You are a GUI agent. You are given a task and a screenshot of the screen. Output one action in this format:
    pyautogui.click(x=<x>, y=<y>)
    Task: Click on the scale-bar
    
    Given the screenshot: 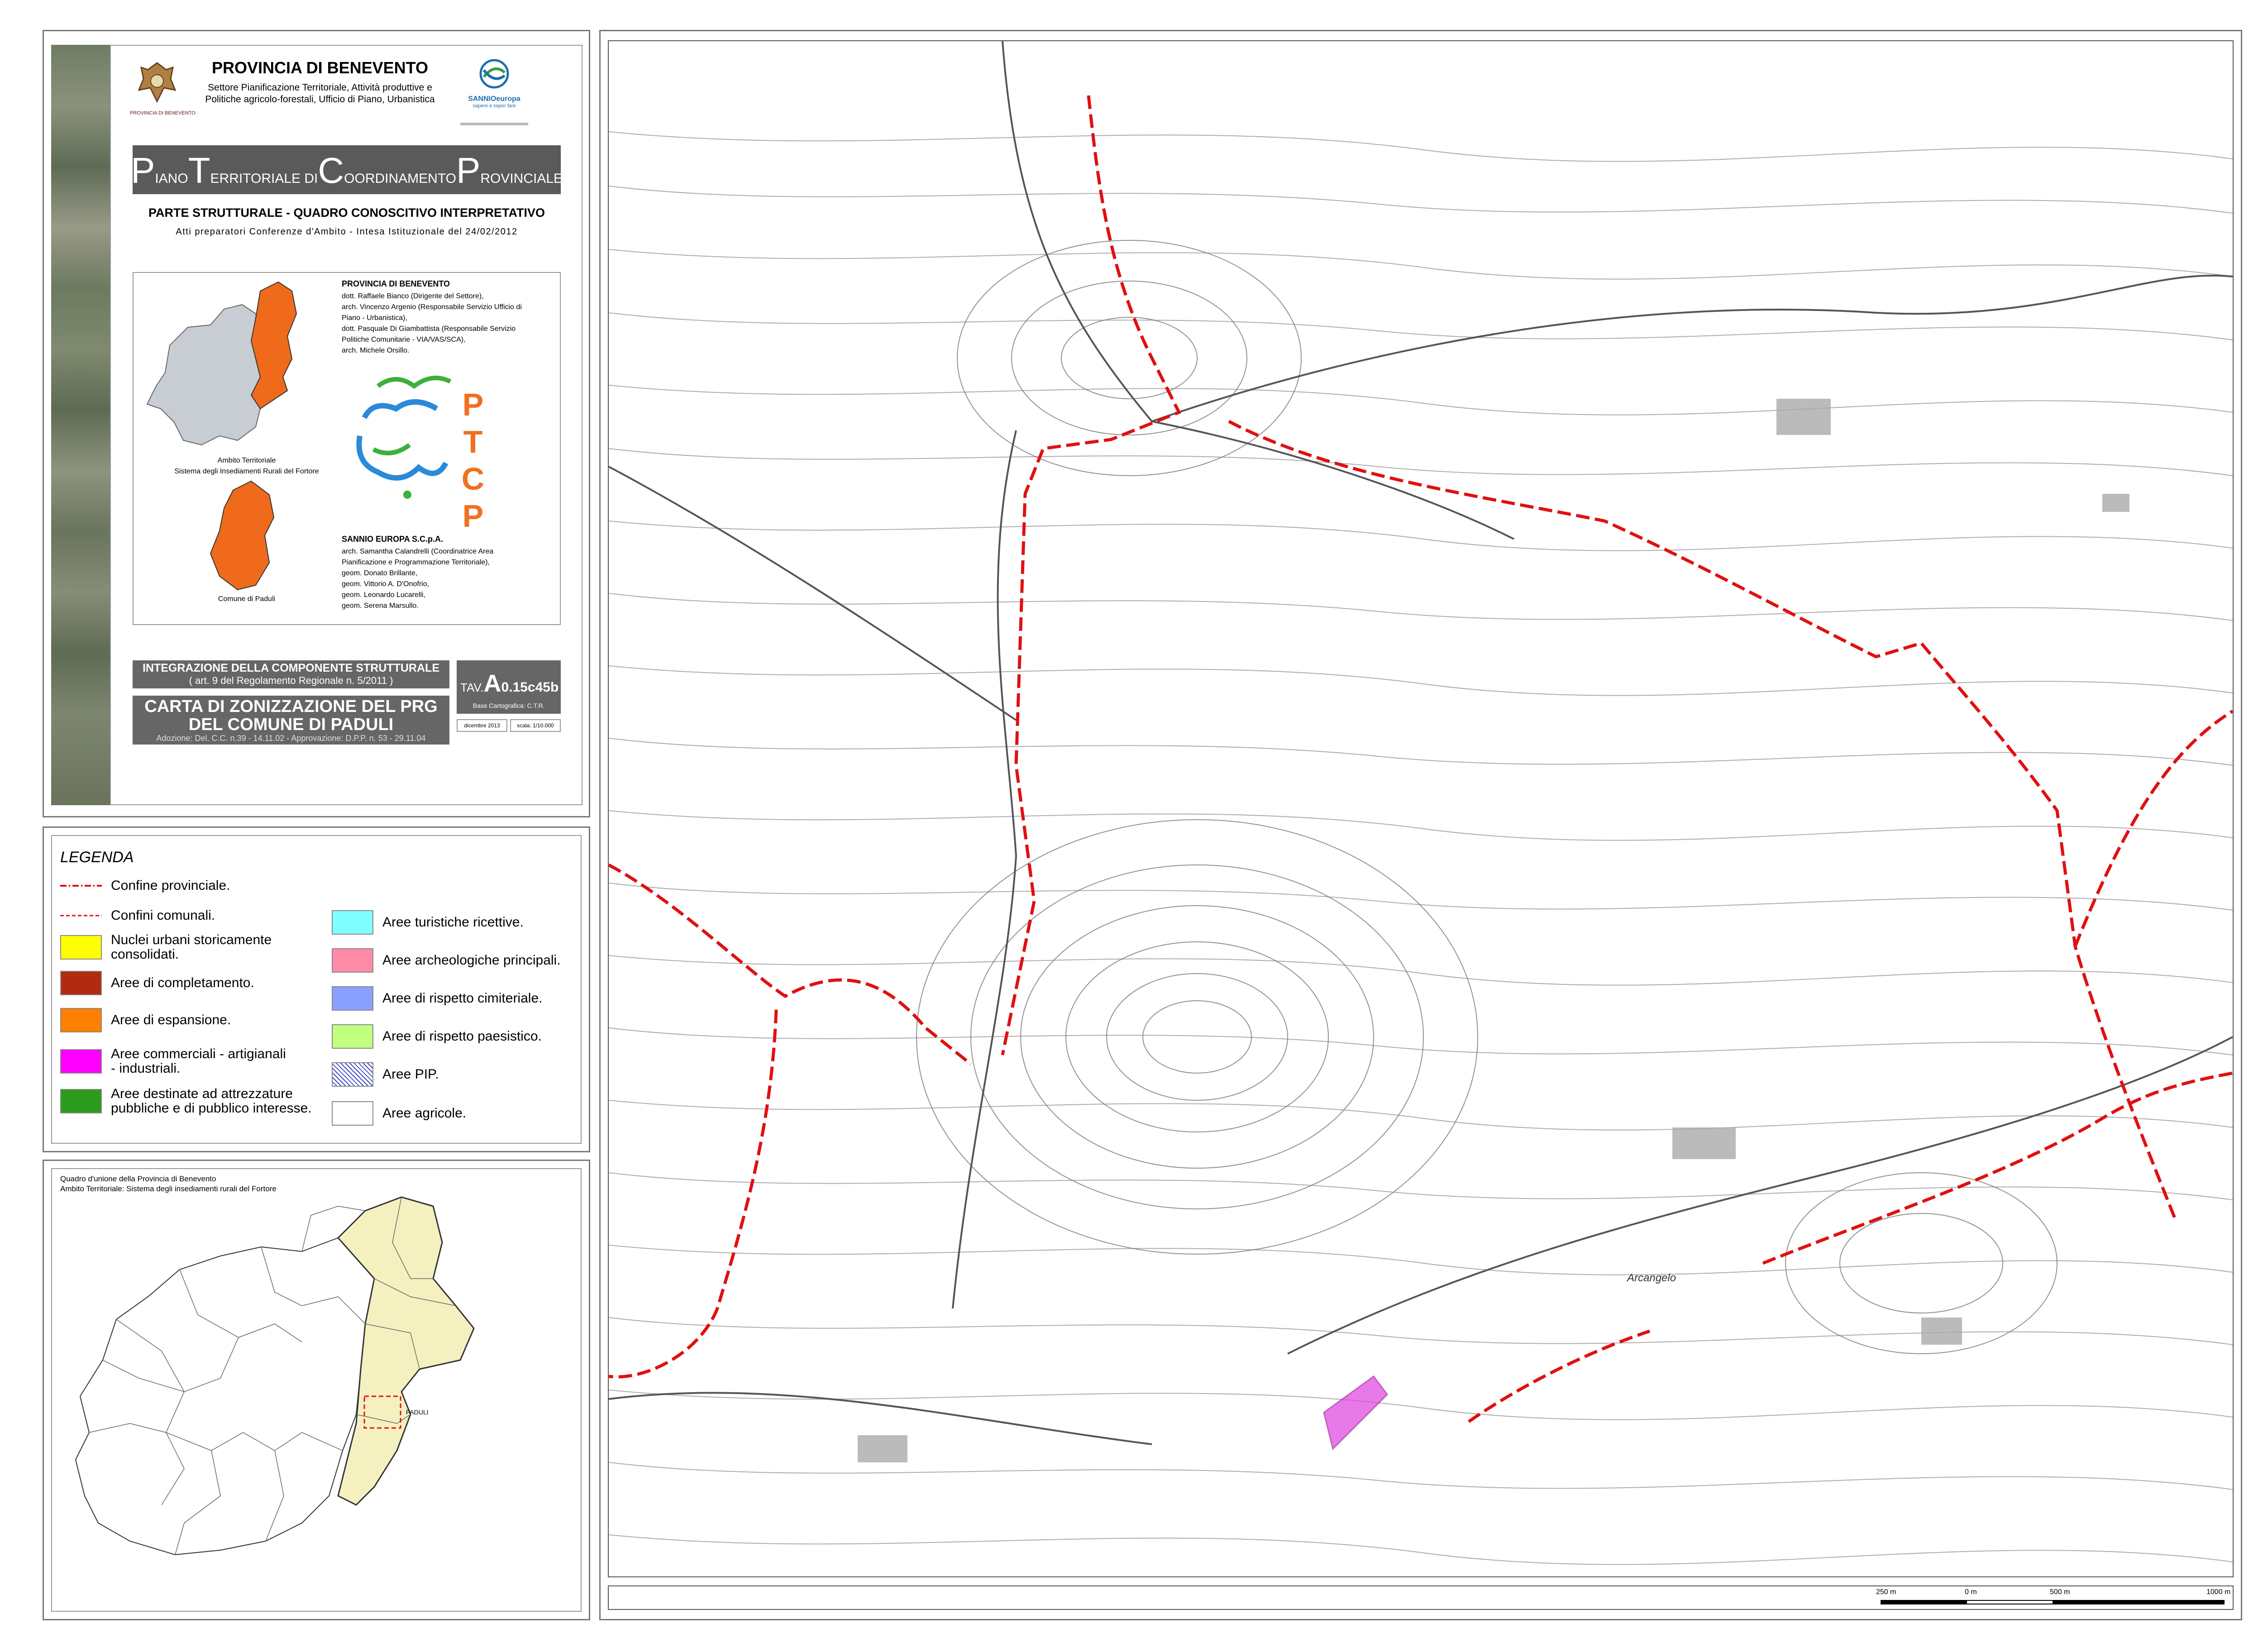 What is the action you would take?
    pyautogui.click(x=2053, y=1602)
    